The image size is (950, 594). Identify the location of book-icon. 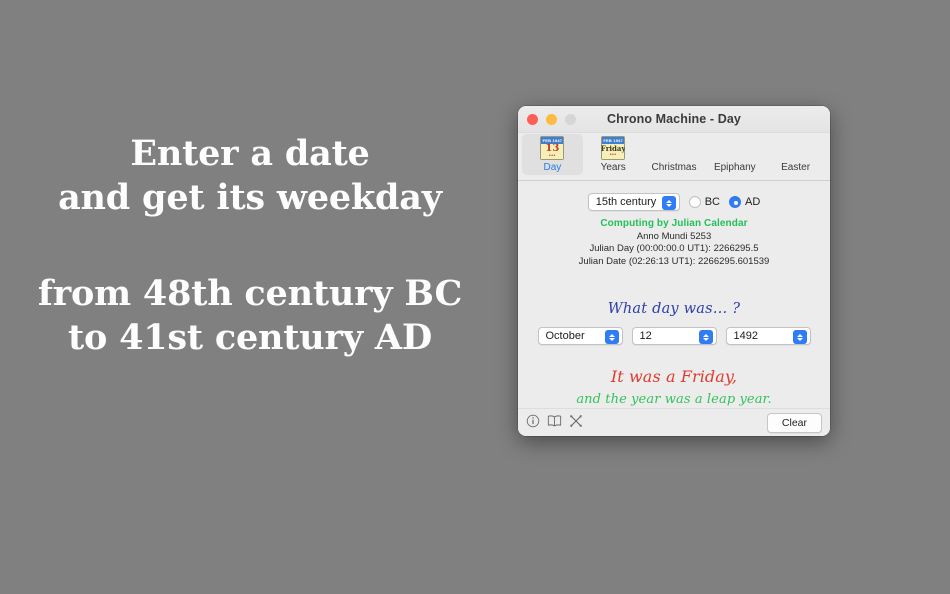
(554, 423).